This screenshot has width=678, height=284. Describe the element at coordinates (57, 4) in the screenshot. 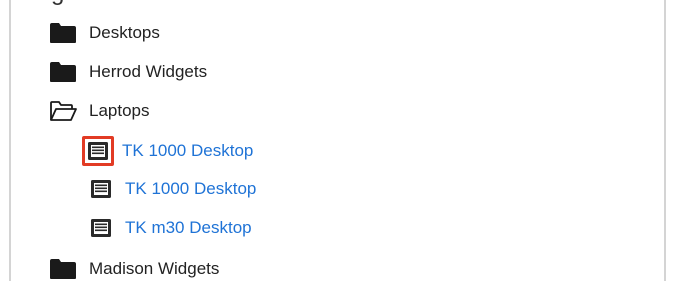

I see `partial-heading: g` at that location.